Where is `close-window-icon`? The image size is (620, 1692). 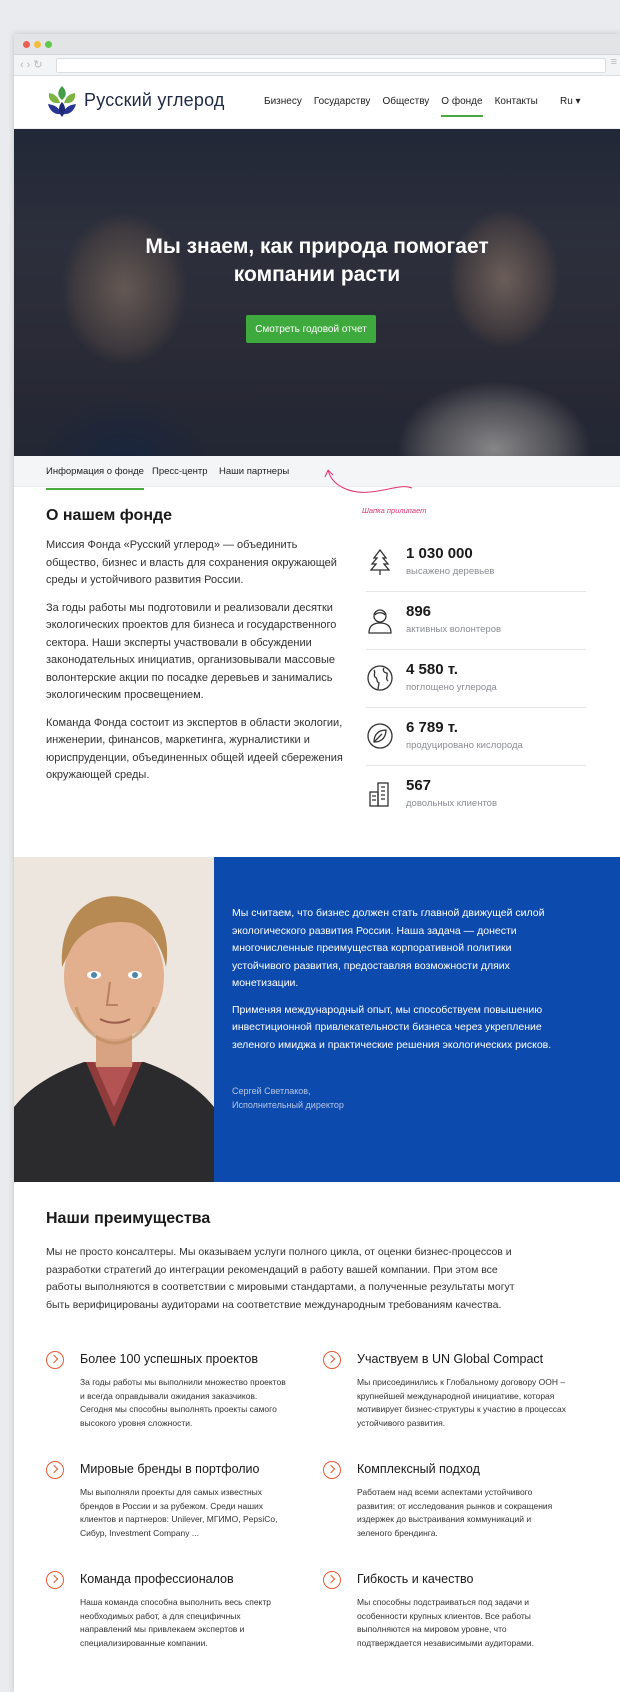 close-window-icon is located at coordinates (26, 44).